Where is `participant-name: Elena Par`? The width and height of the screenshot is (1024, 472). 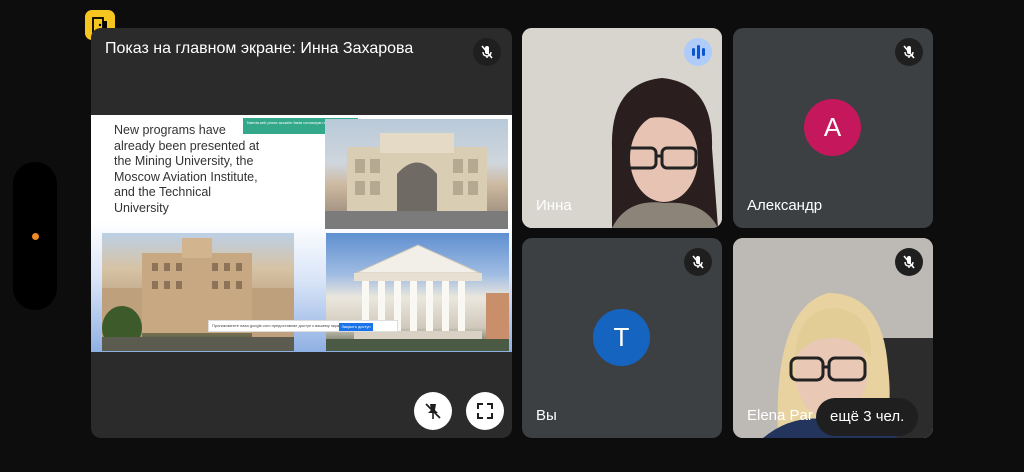 participant-name: Elena Par is located at coordinates (780, 415).